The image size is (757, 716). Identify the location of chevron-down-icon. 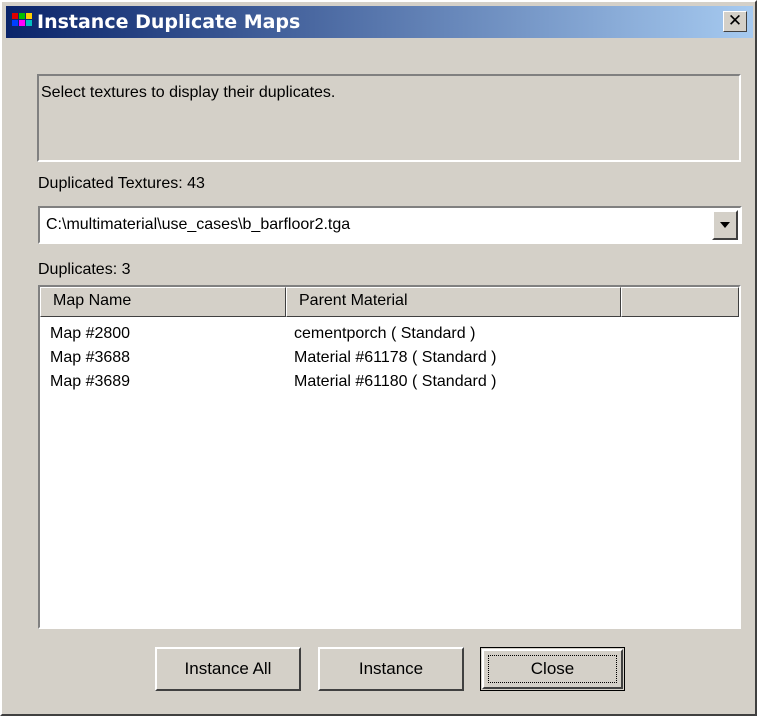
(725, 225).